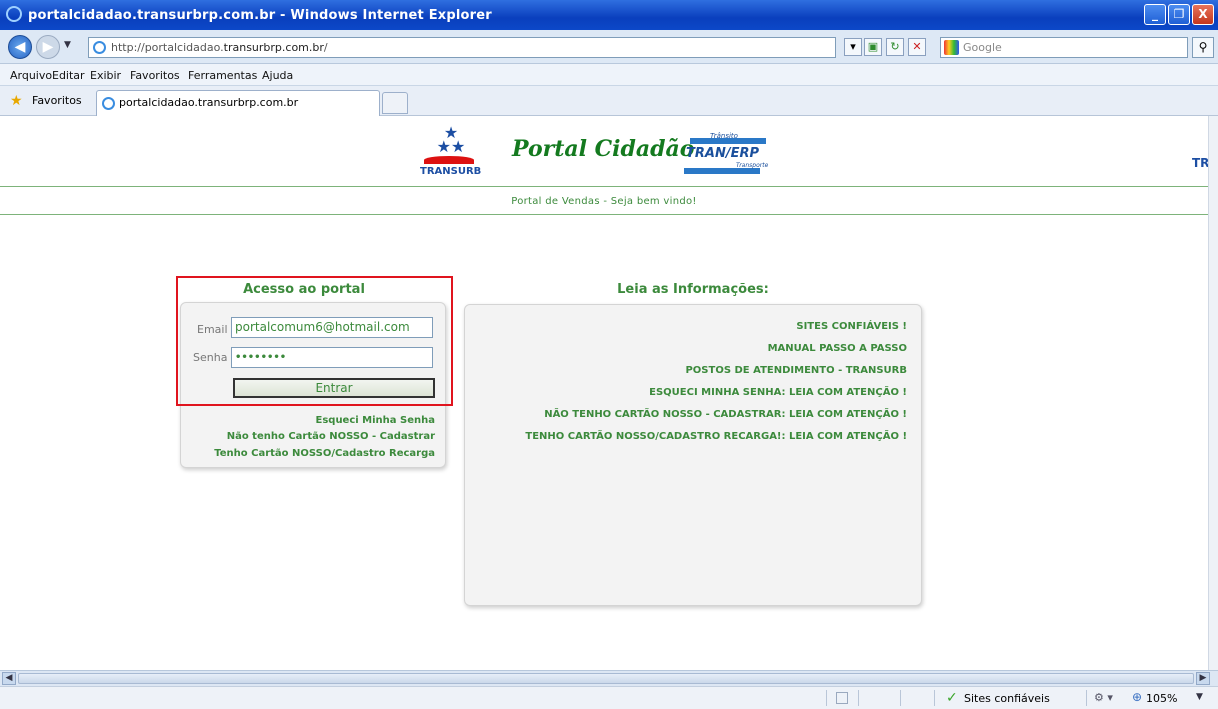 The height and width of the screenshot is (709, 1218). What do you see at coordinates (222, 75) in the screenshot?
I see `menu-ferramentas: Ferramentas` at bounding box center [222, 75].